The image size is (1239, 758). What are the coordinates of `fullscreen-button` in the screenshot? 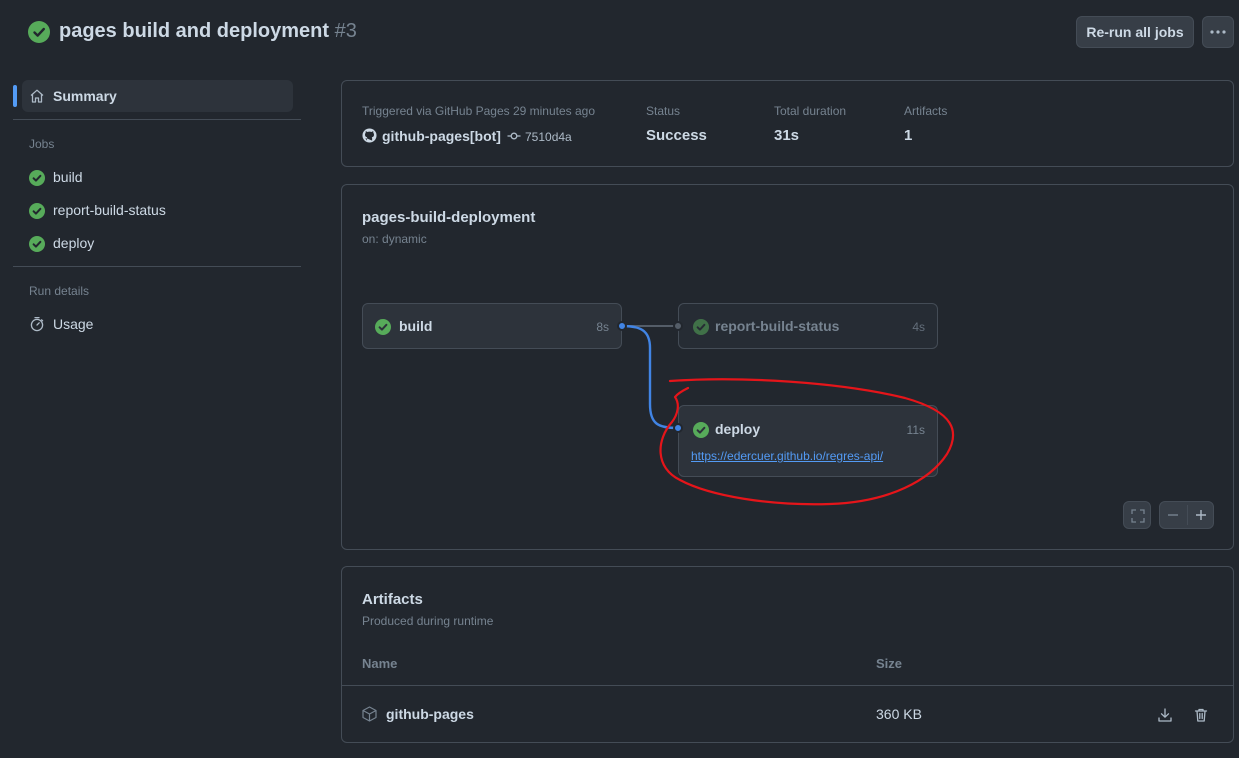 It's located at (1137, 515).